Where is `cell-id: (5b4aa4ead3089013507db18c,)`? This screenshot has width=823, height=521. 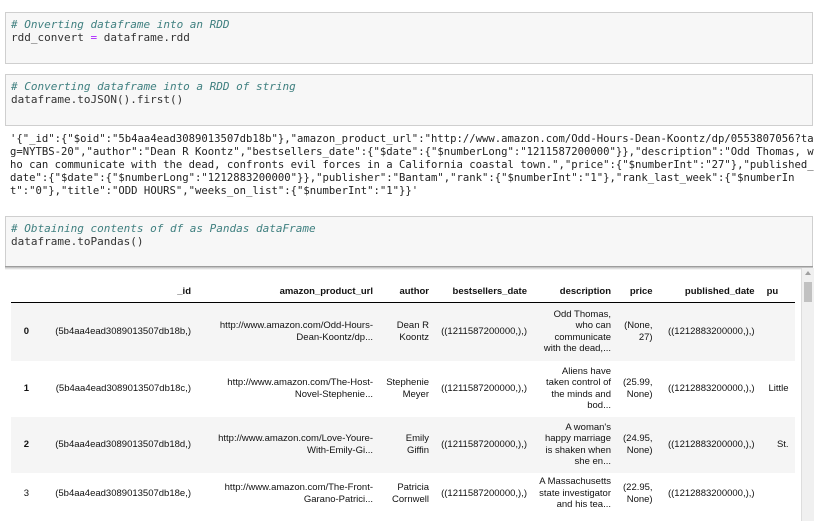
cell-id: (5b4aa4ead3089013507db18c,) is located at coordinates (123, 388).